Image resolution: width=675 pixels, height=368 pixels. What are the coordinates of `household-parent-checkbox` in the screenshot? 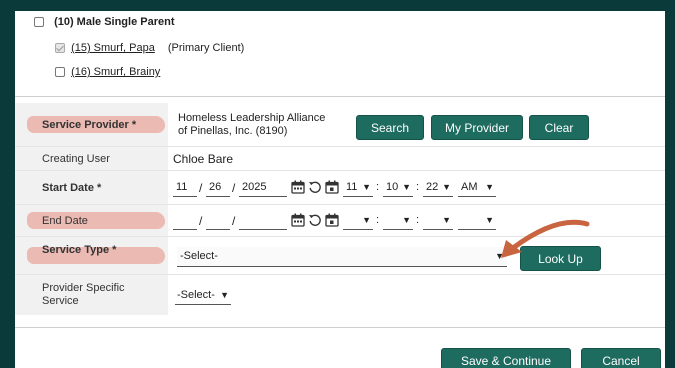 It's located at (39, 22).